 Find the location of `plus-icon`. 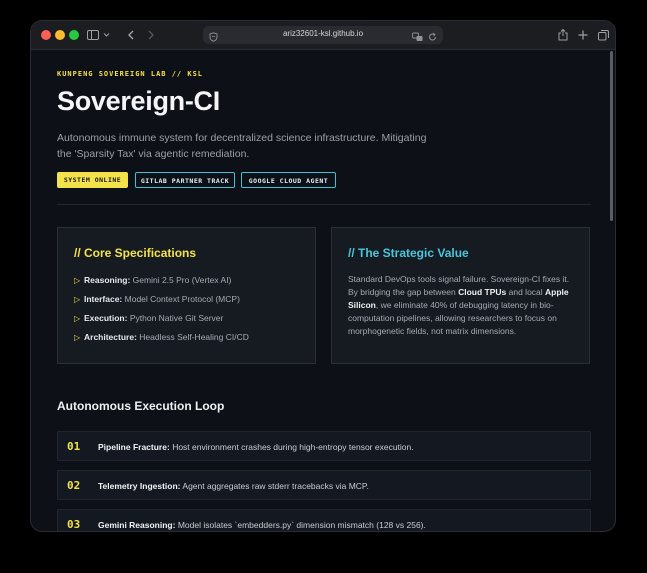

plus-icon is located at coordinates (583, 35).